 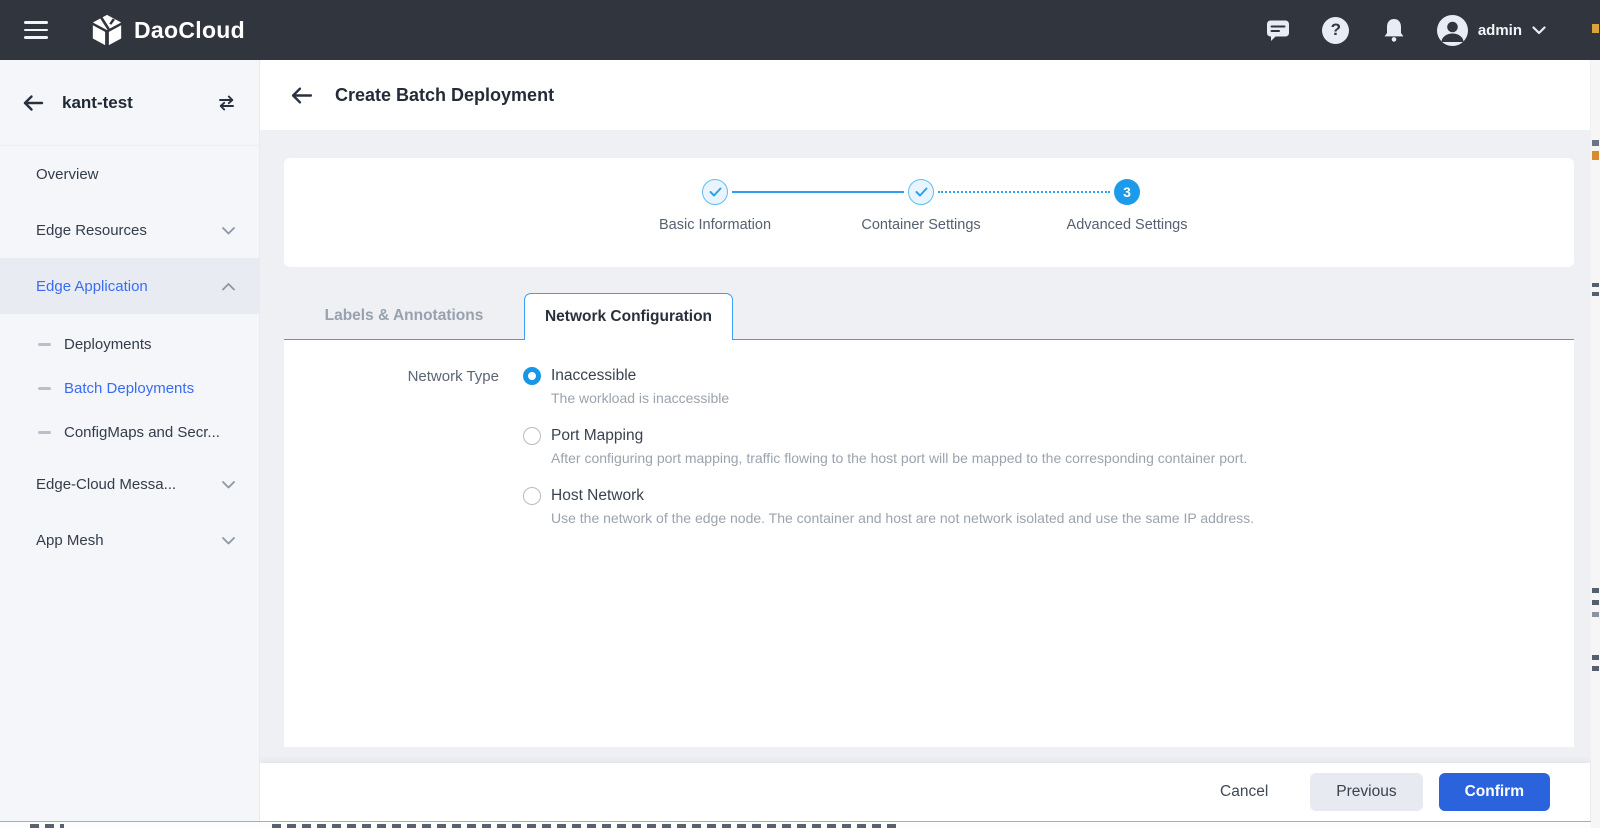 I want to click on page-title: Create Batch Deployment, so click(x=445, y=94).